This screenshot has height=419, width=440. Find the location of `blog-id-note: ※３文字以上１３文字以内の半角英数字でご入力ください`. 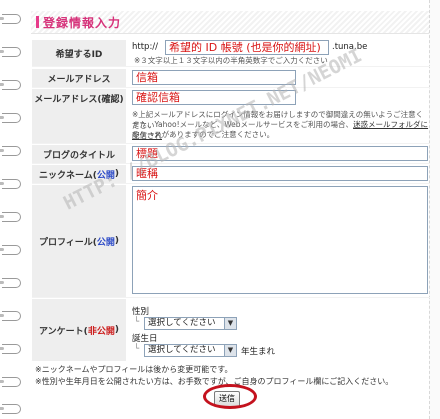

blog-id-note: ※３文字以上１３文字以内の半角英数字でご入力ください is located at coordinates (231, 60).